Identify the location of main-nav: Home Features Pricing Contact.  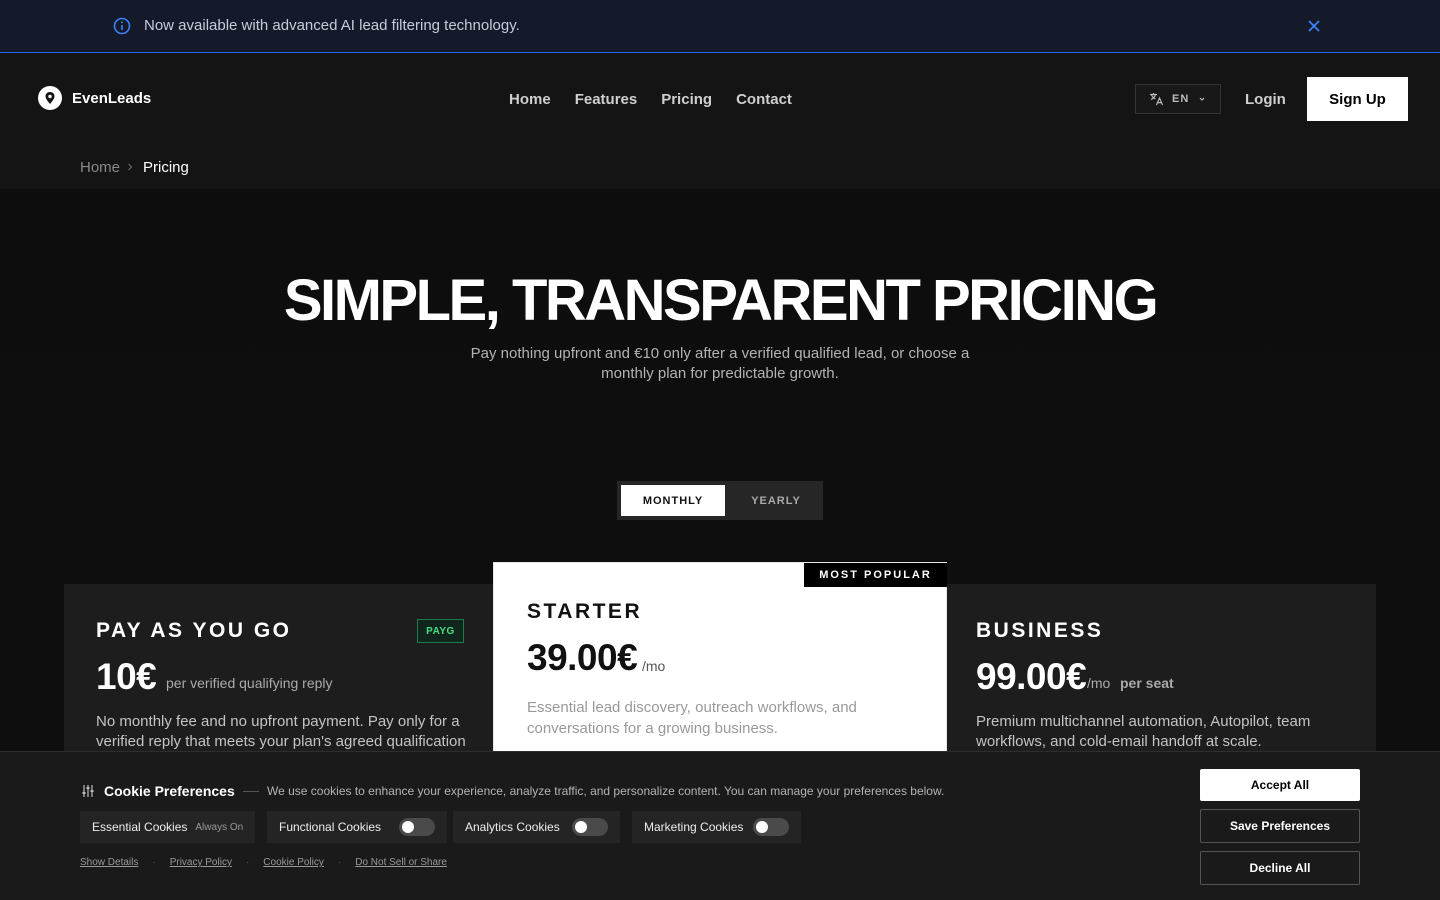
(650, 99).